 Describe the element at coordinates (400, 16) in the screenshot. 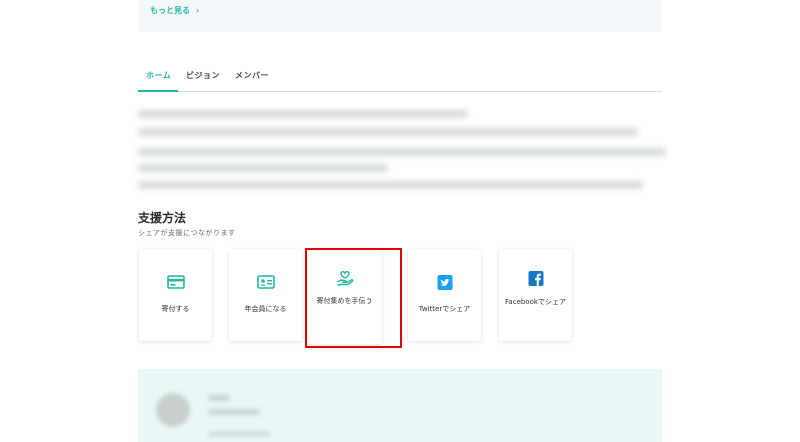

I see `top-panel: もっと見る ›` at that location.